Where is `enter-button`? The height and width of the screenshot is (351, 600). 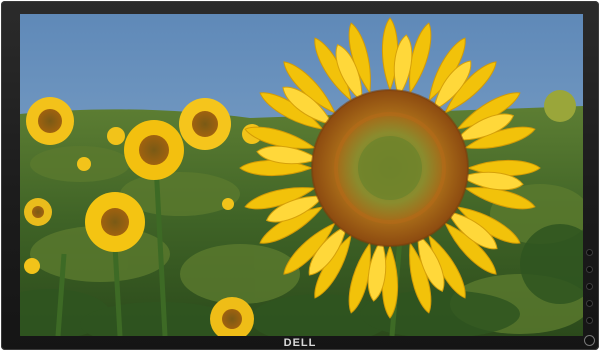
enter-button is located at coordinates (589, 303).